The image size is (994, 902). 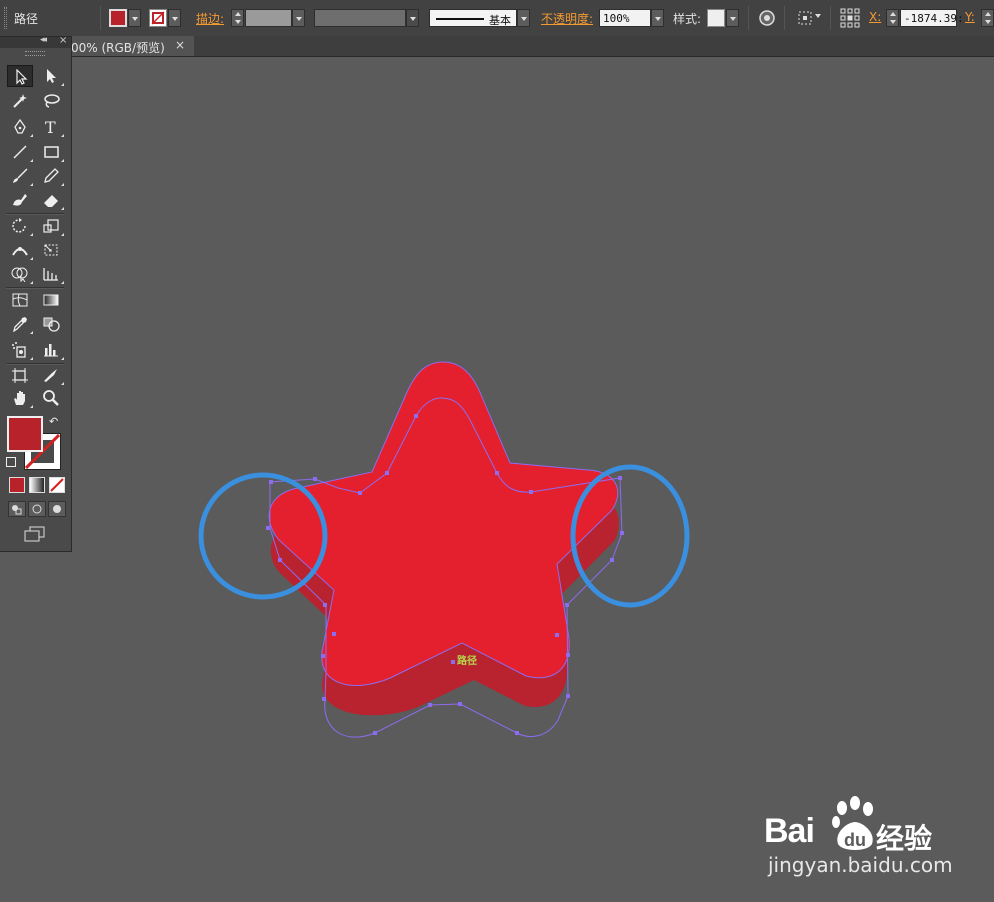 What do you see at coordinates (892, 18) in the screenshot?
I see `x-coordinate-stepper` at bounding box center [892, 18].